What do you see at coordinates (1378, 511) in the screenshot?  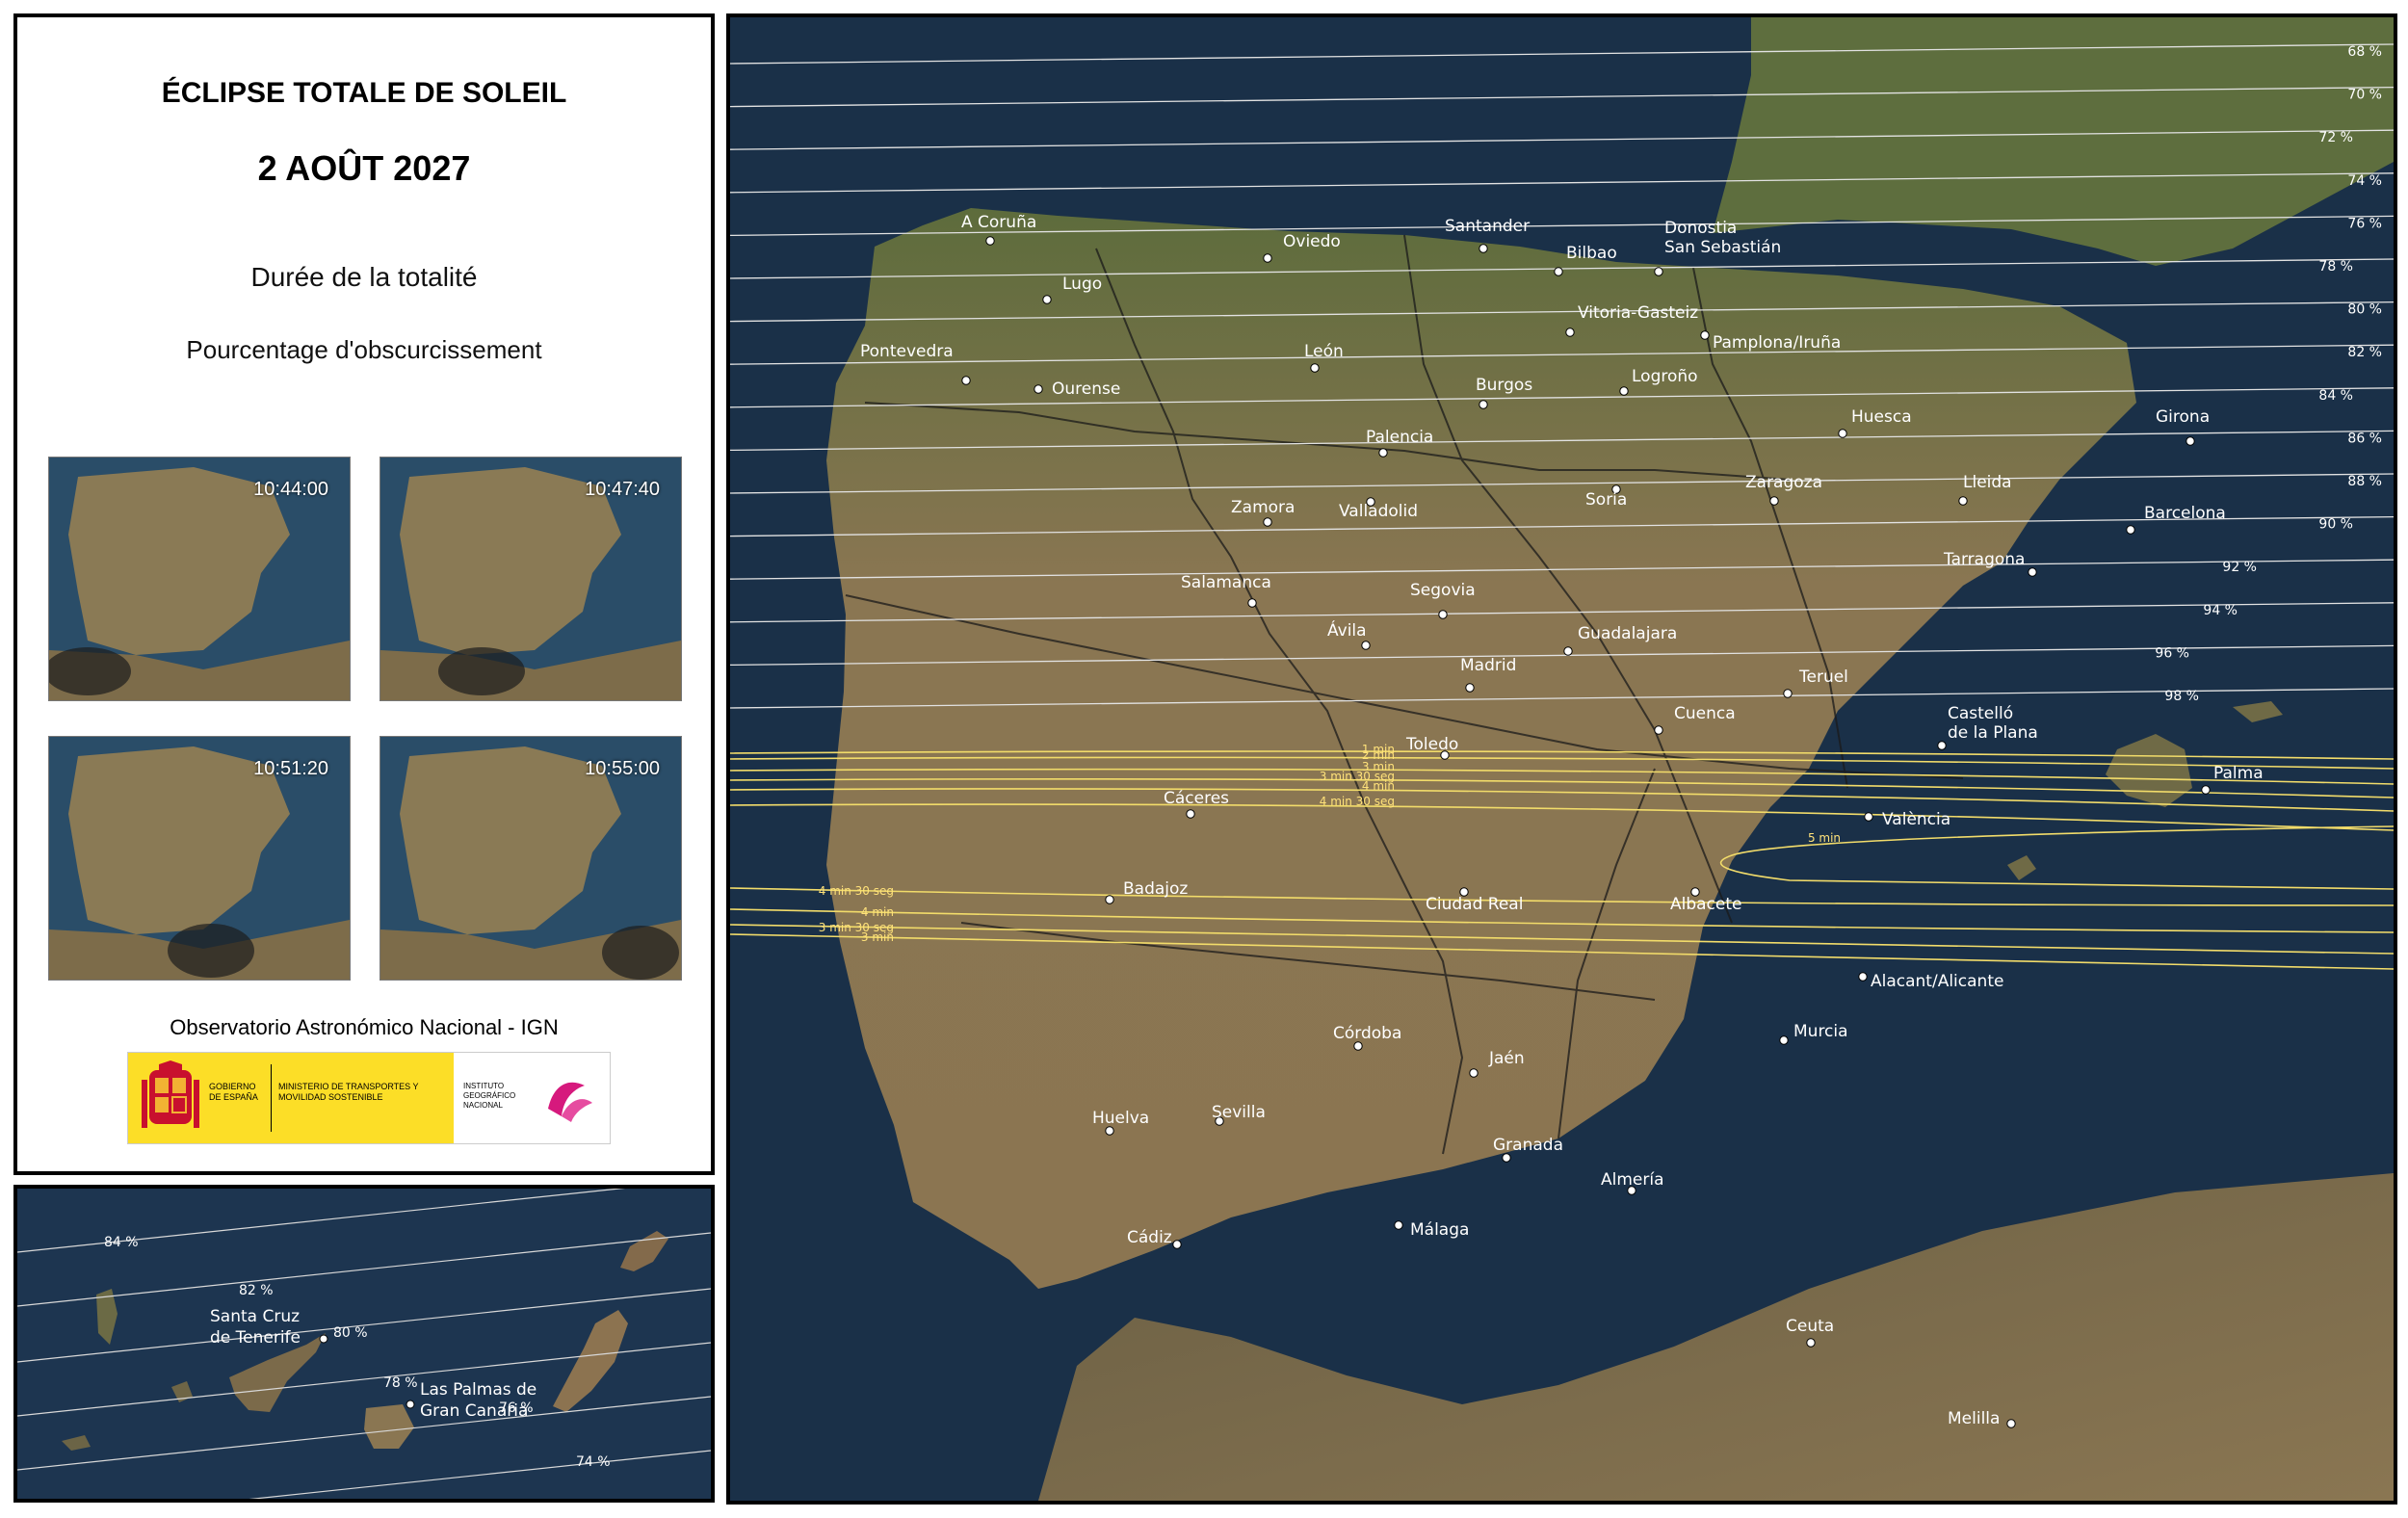 I see `city-label: Valladolid` at bounding box center [1378, 511].